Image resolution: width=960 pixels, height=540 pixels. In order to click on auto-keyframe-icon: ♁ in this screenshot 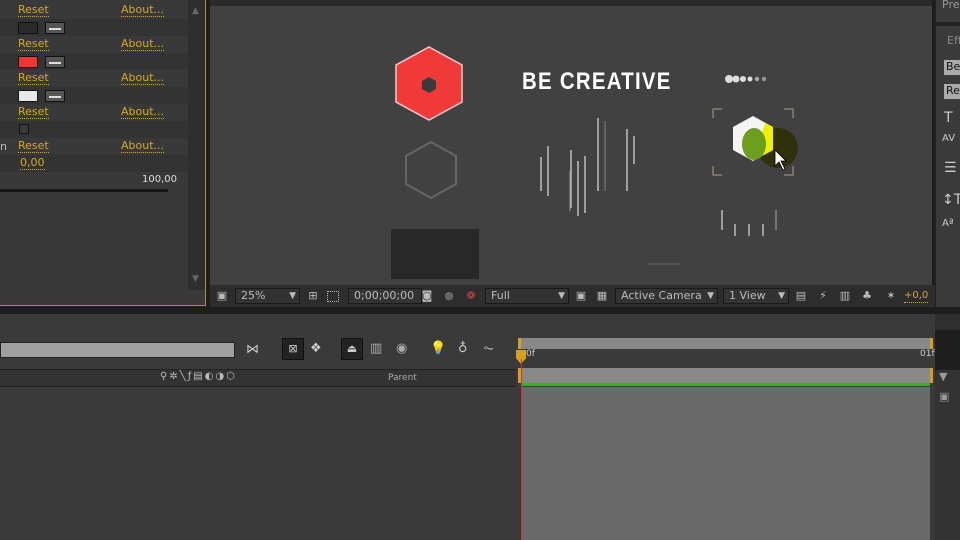, I will do `click(463, 348)`.